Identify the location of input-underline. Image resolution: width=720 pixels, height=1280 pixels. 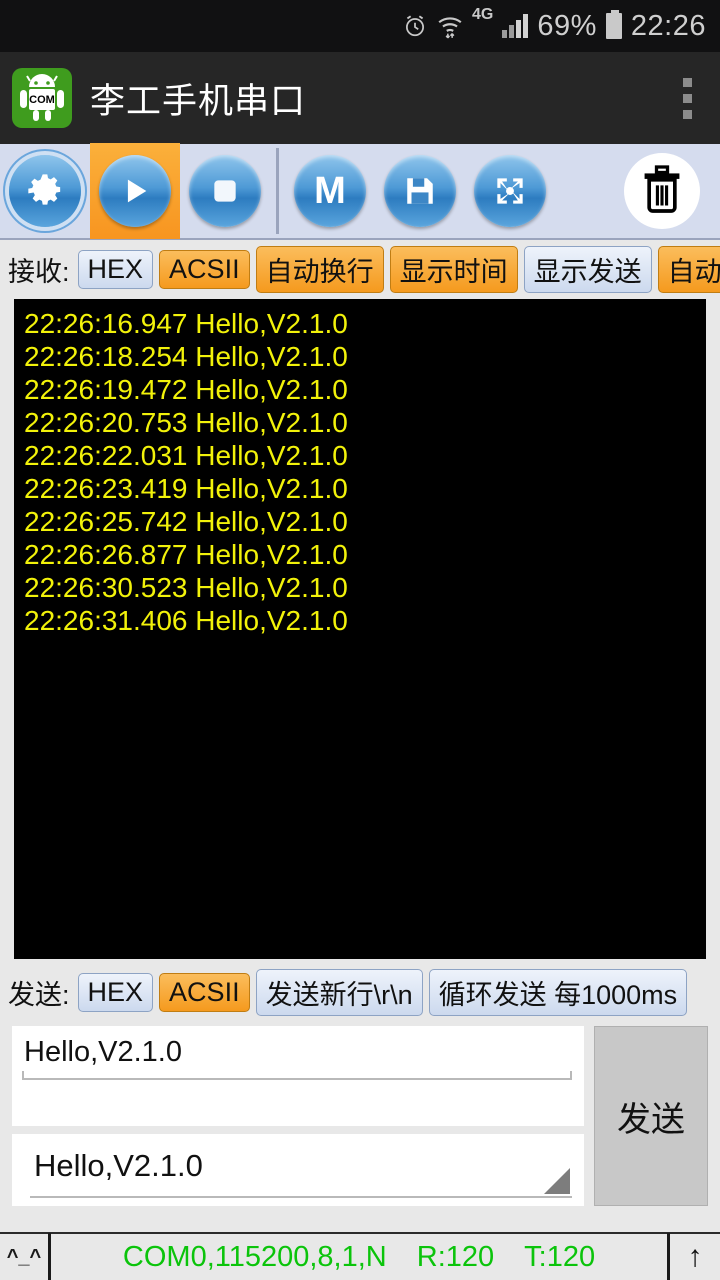
(297, 1075).